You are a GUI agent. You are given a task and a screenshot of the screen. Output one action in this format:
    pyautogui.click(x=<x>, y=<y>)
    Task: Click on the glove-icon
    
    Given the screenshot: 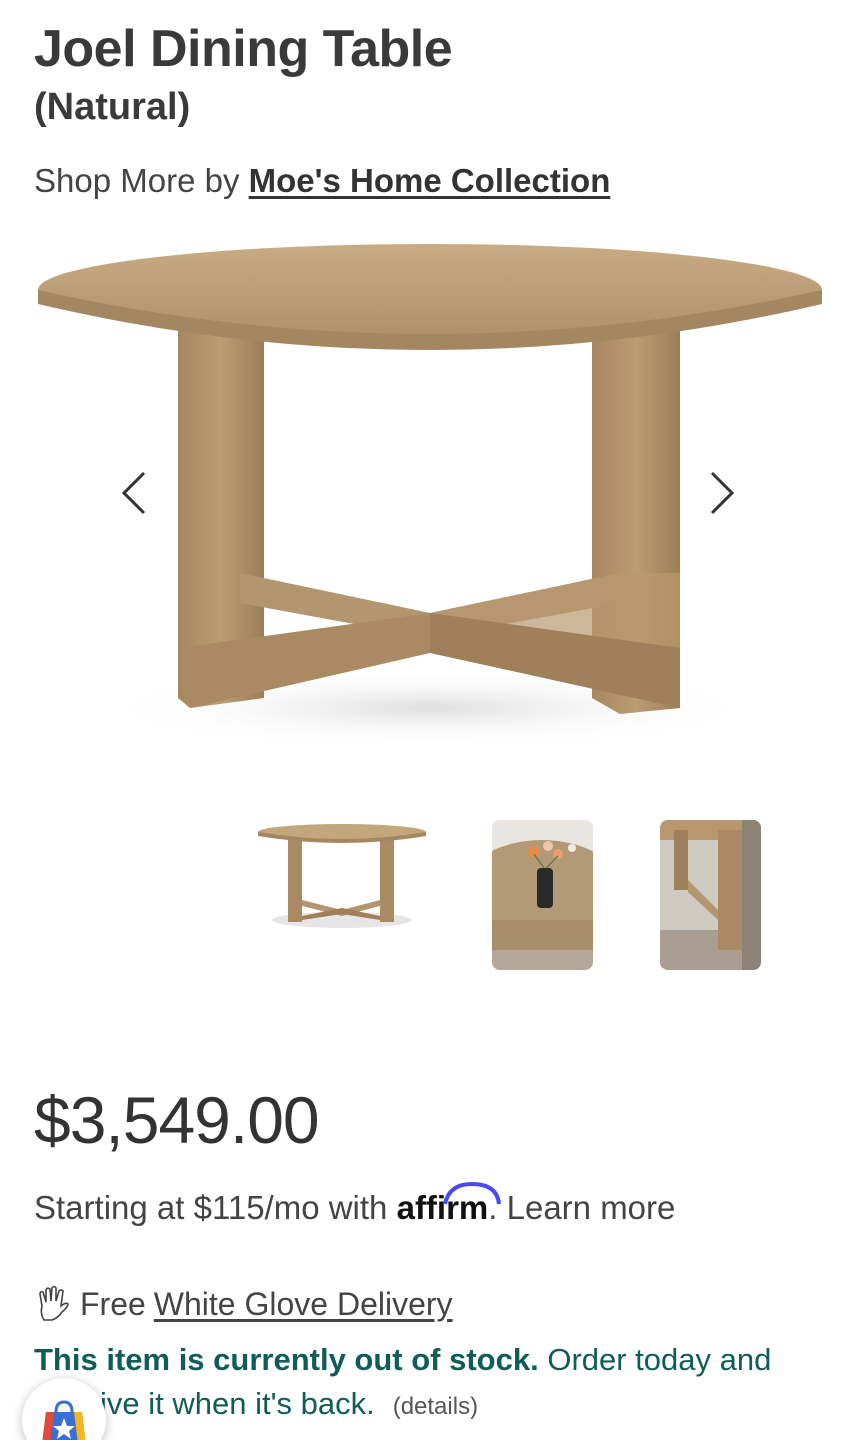 What is the action you would take?
    pyautogui.click(x=54, y=1303)
    